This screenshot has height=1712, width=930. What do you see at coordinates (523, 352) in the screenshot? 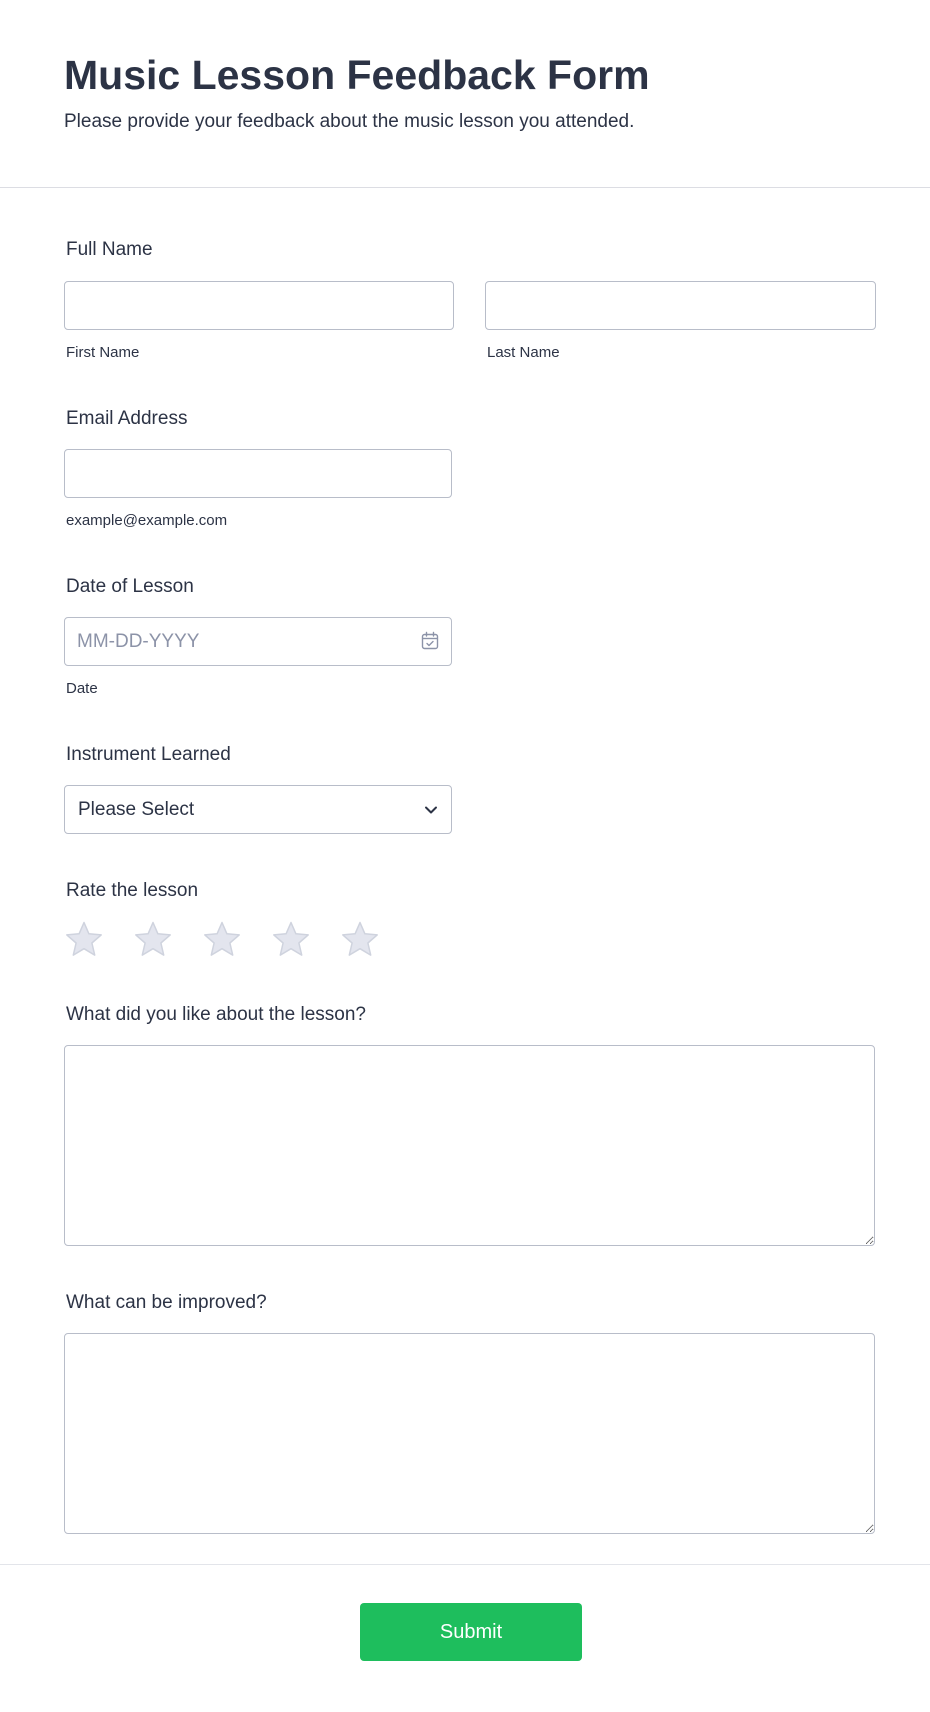
I see `last-name-sublabel: Last Name` at bounding box center [523, 352].